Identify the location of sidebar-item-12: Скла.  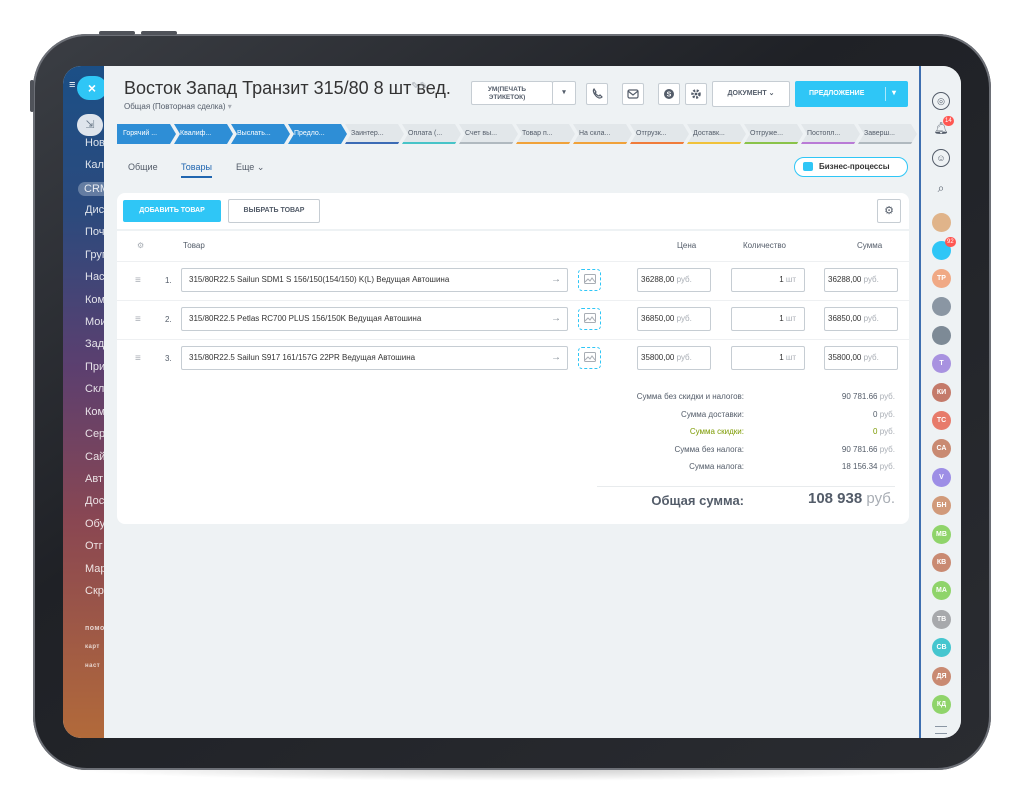
(94, 389).